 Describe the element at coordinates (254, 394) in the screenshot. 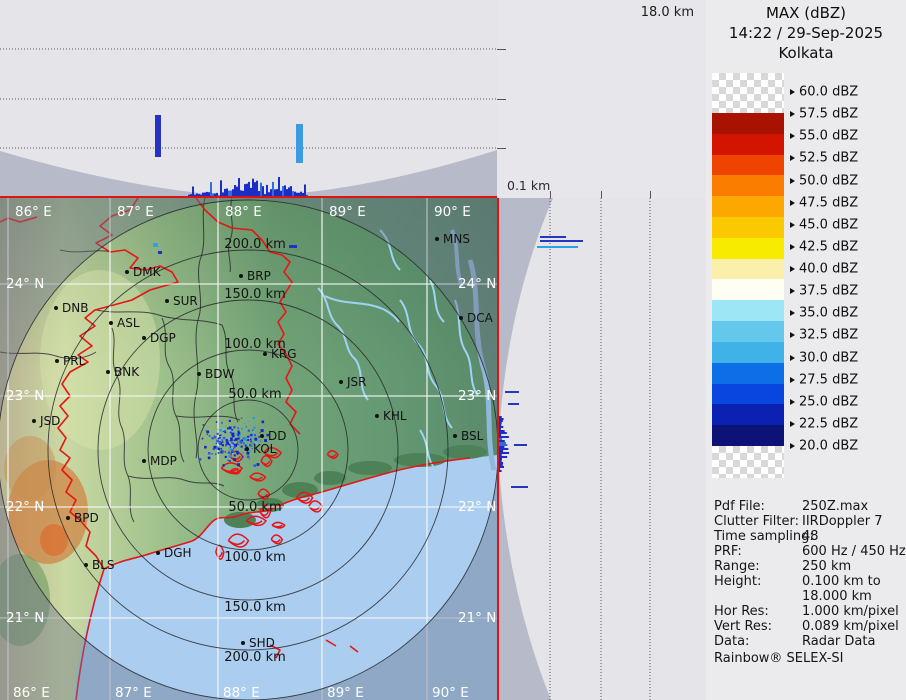

I see `range-ring-label: 50.0 km` at that location.